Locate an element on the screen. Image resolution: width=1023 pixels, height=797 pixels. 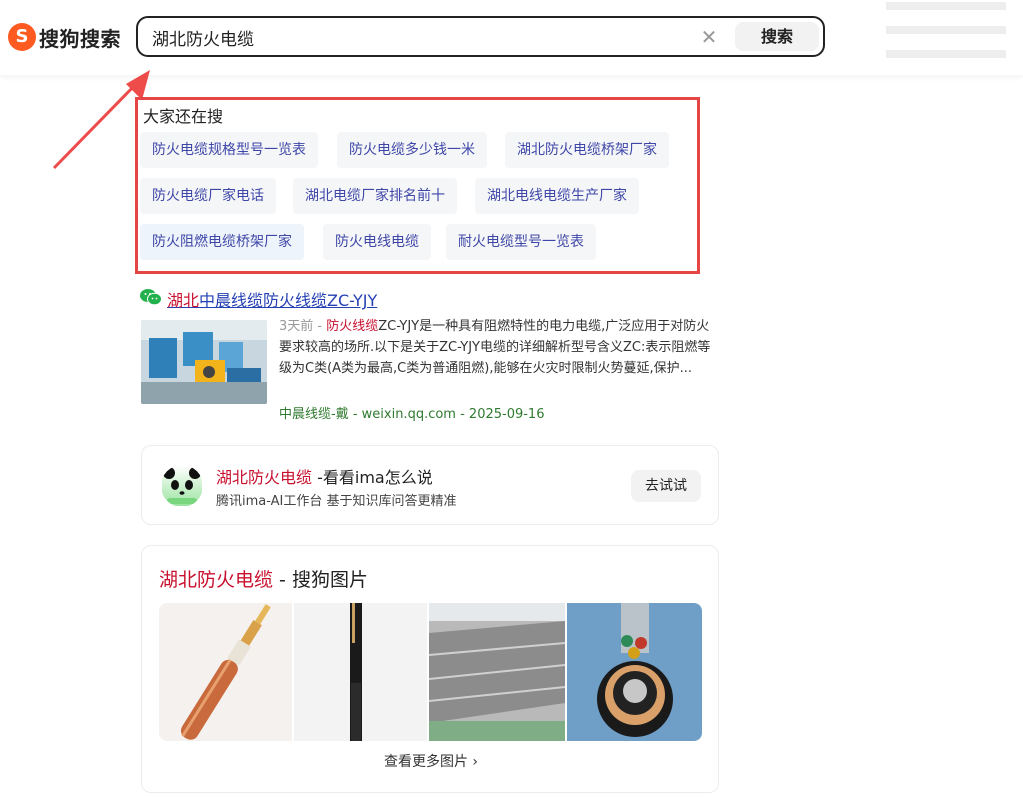
related-chip: 耐火电缆型号一览表 is located at coordinates (521, 242).